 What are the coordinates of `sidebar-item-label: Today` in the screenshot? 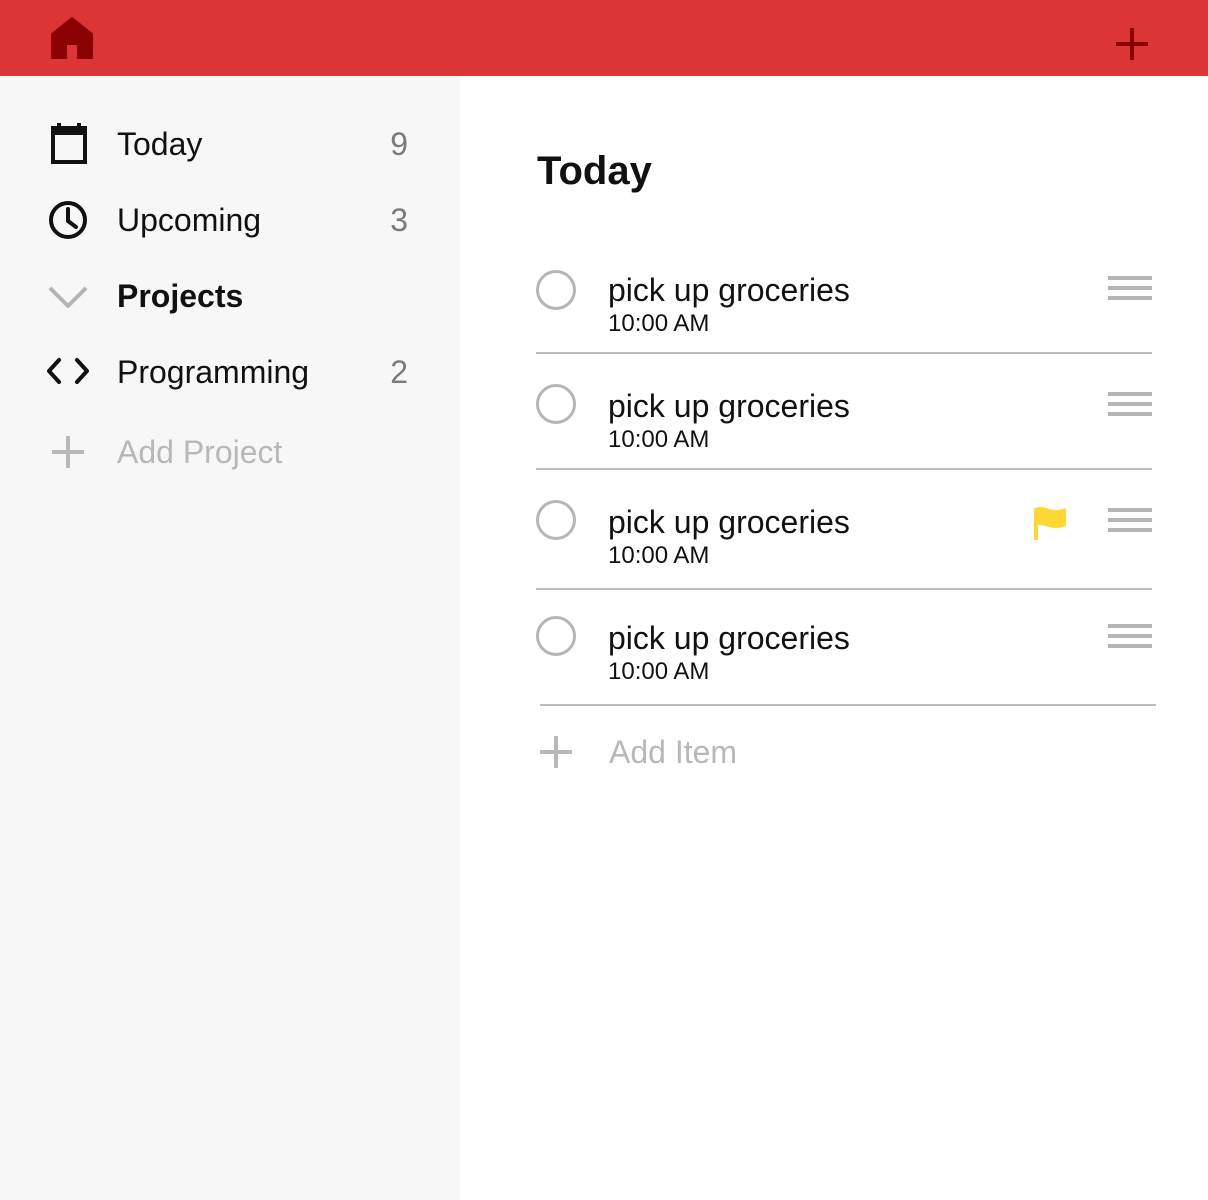 It's located at (160, 144).